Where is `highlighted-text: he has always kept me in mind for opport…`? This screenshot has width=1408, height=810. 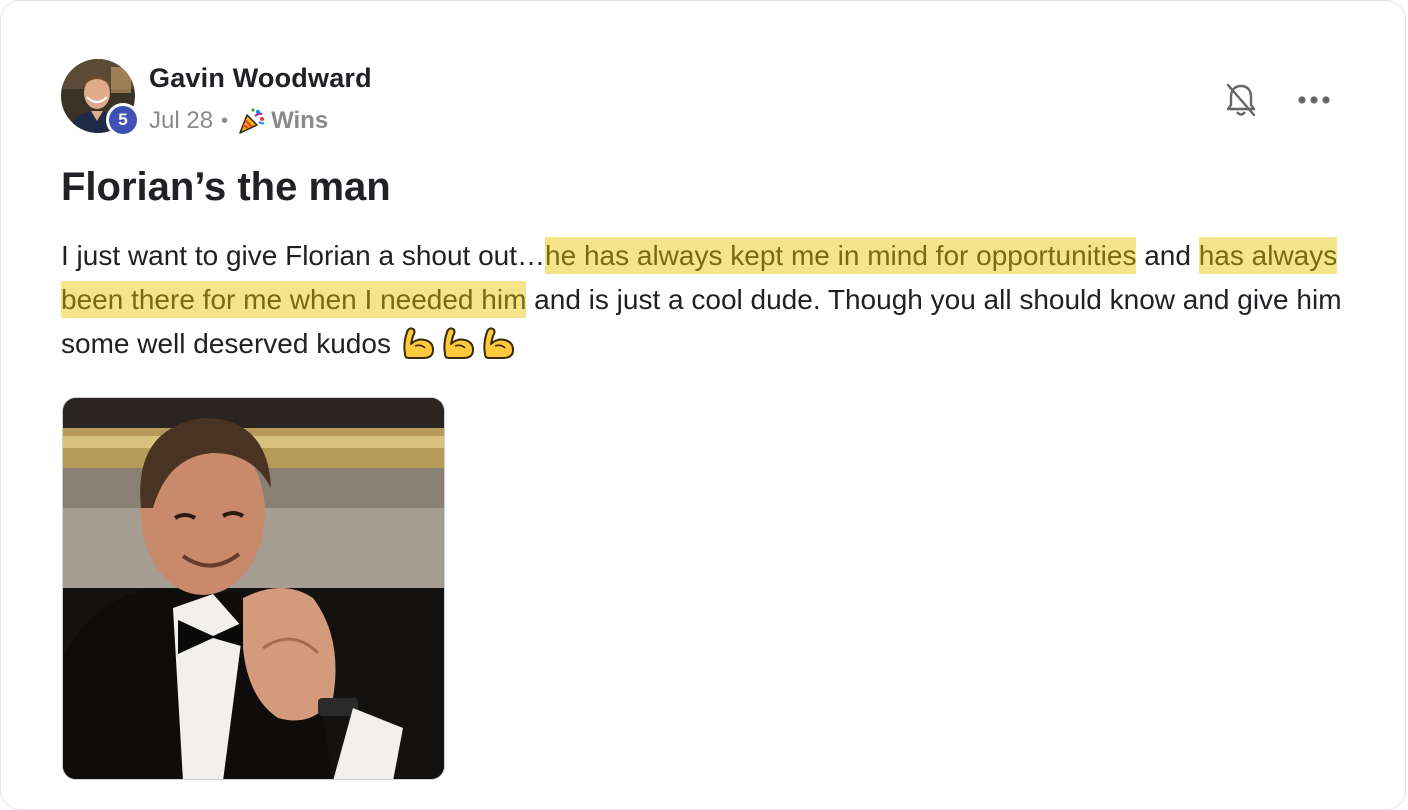 highlighted-text: he has always kept me in mind for opport… is located at coordinates (841, 255).